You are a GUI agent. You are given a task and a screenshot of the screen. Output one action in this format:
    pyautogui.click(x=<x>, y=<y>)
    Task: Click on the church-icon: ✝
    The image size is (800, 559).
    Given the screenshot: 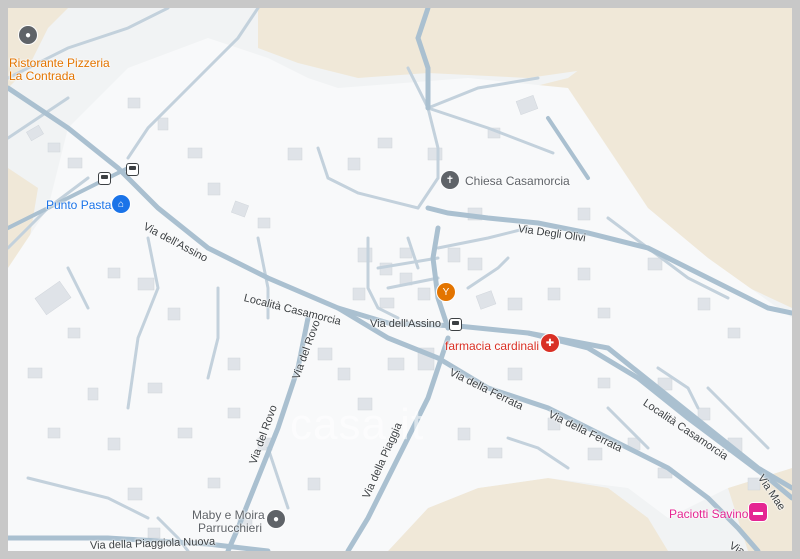 What is the action you would take?
    pyautogui.click(x=450, y=180)
    